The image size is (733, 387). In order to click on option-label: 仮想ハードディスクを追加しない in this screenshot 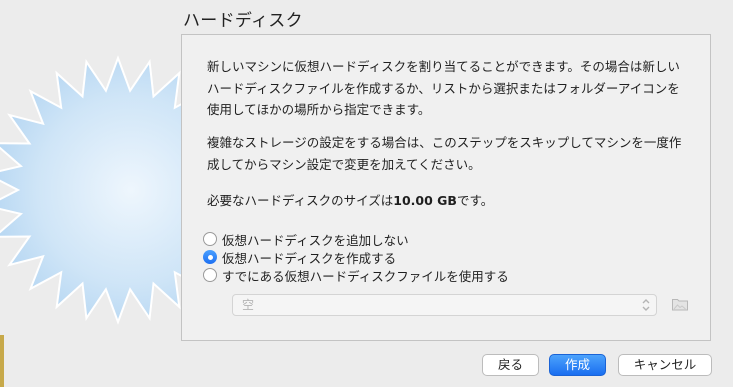, I will do `click(315, 240)`.